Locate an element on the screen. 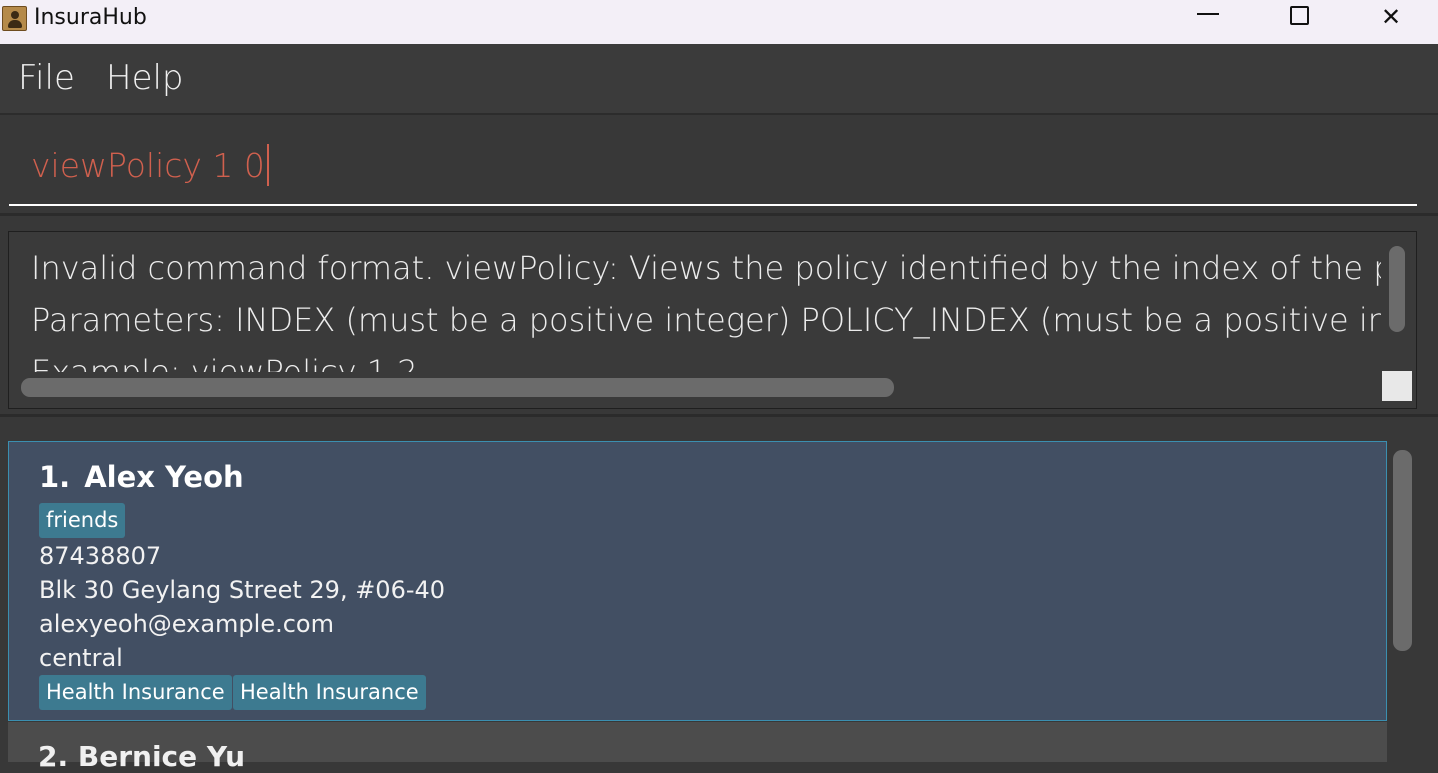  command-text-wrapper: viewPolicy 1 0 is located at coordinates (150, 164).